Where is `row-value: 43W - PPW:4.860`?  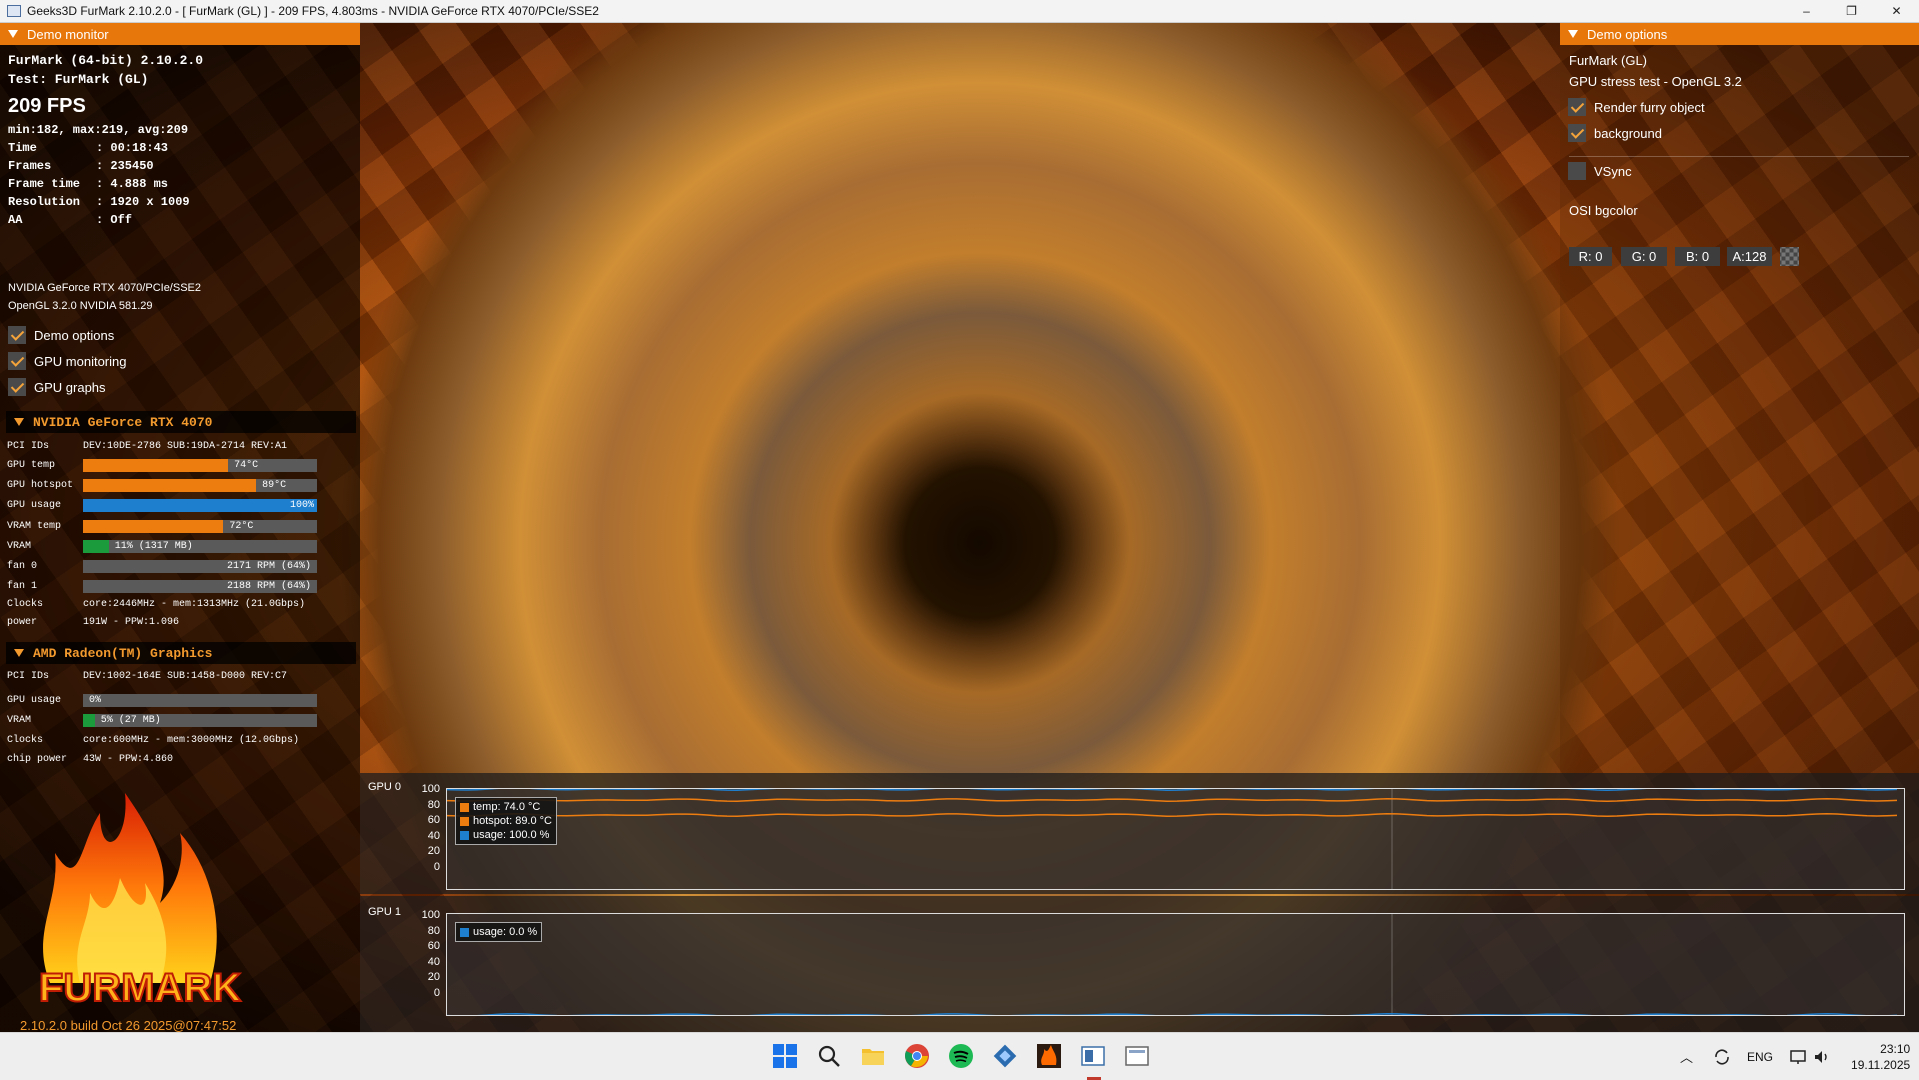 row-value: 43W - PPW:4.860 is located at coordinates (128, 759).